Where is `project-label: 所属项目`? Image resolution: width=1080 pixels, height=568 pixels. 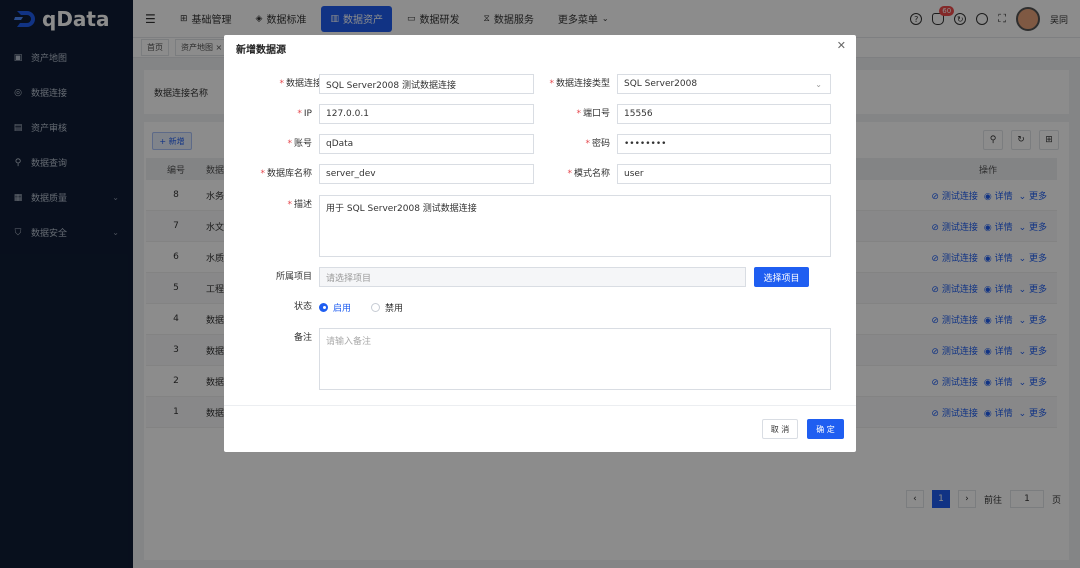
project-label: 所属项目 is located at coordinates (293, 277).